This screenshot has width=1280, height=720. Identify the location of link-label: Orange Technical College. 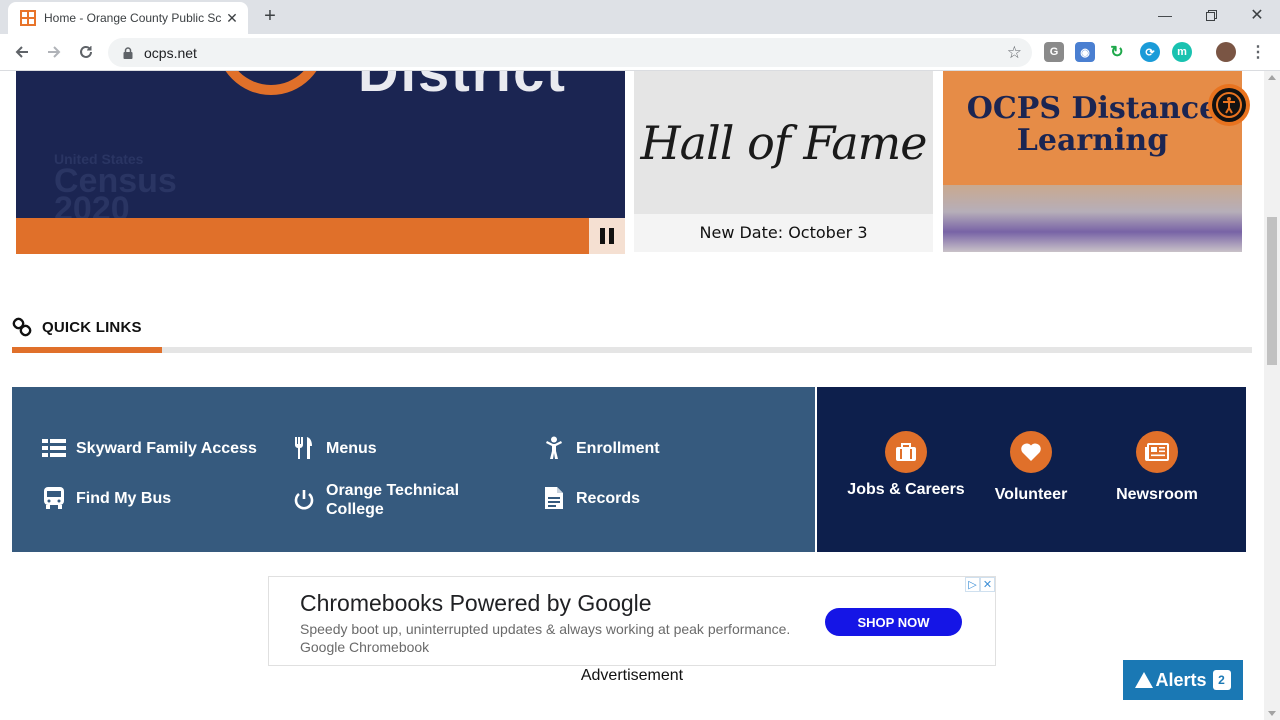
(393, 500).